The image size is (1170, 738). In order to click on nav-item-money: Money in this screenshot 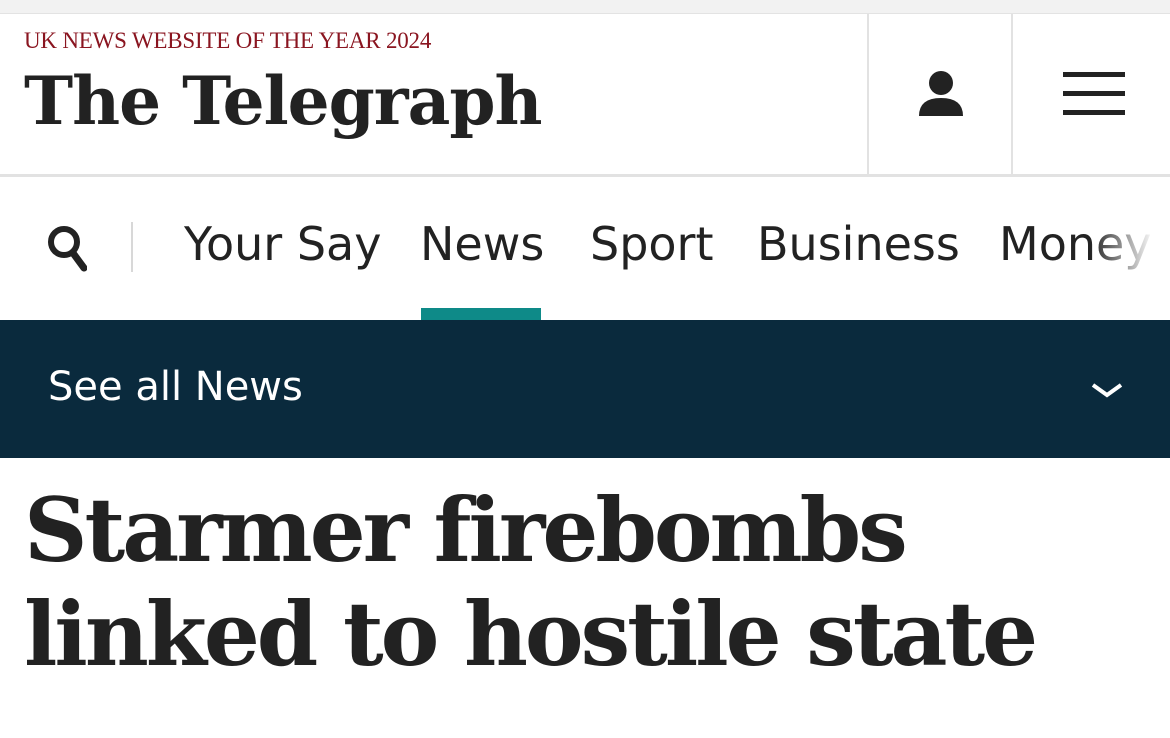, I will do `click(1075, 244)`.